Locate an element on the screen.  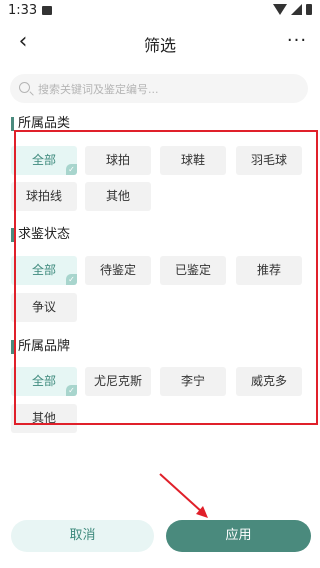
annotation-arrow is located at coordinates (183, 495).